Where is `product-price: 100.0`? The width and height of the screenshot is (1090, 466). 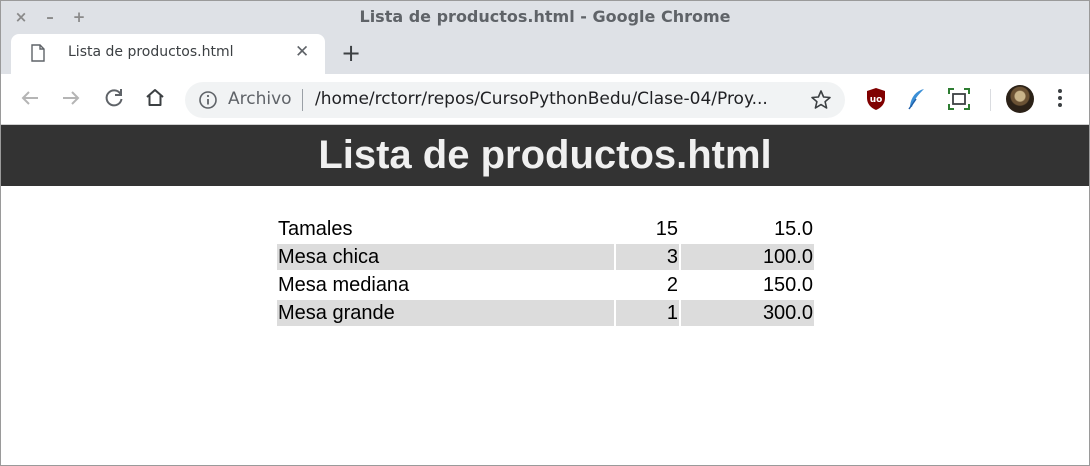 product-price: 100.0 is located at coordinates (747, 257).